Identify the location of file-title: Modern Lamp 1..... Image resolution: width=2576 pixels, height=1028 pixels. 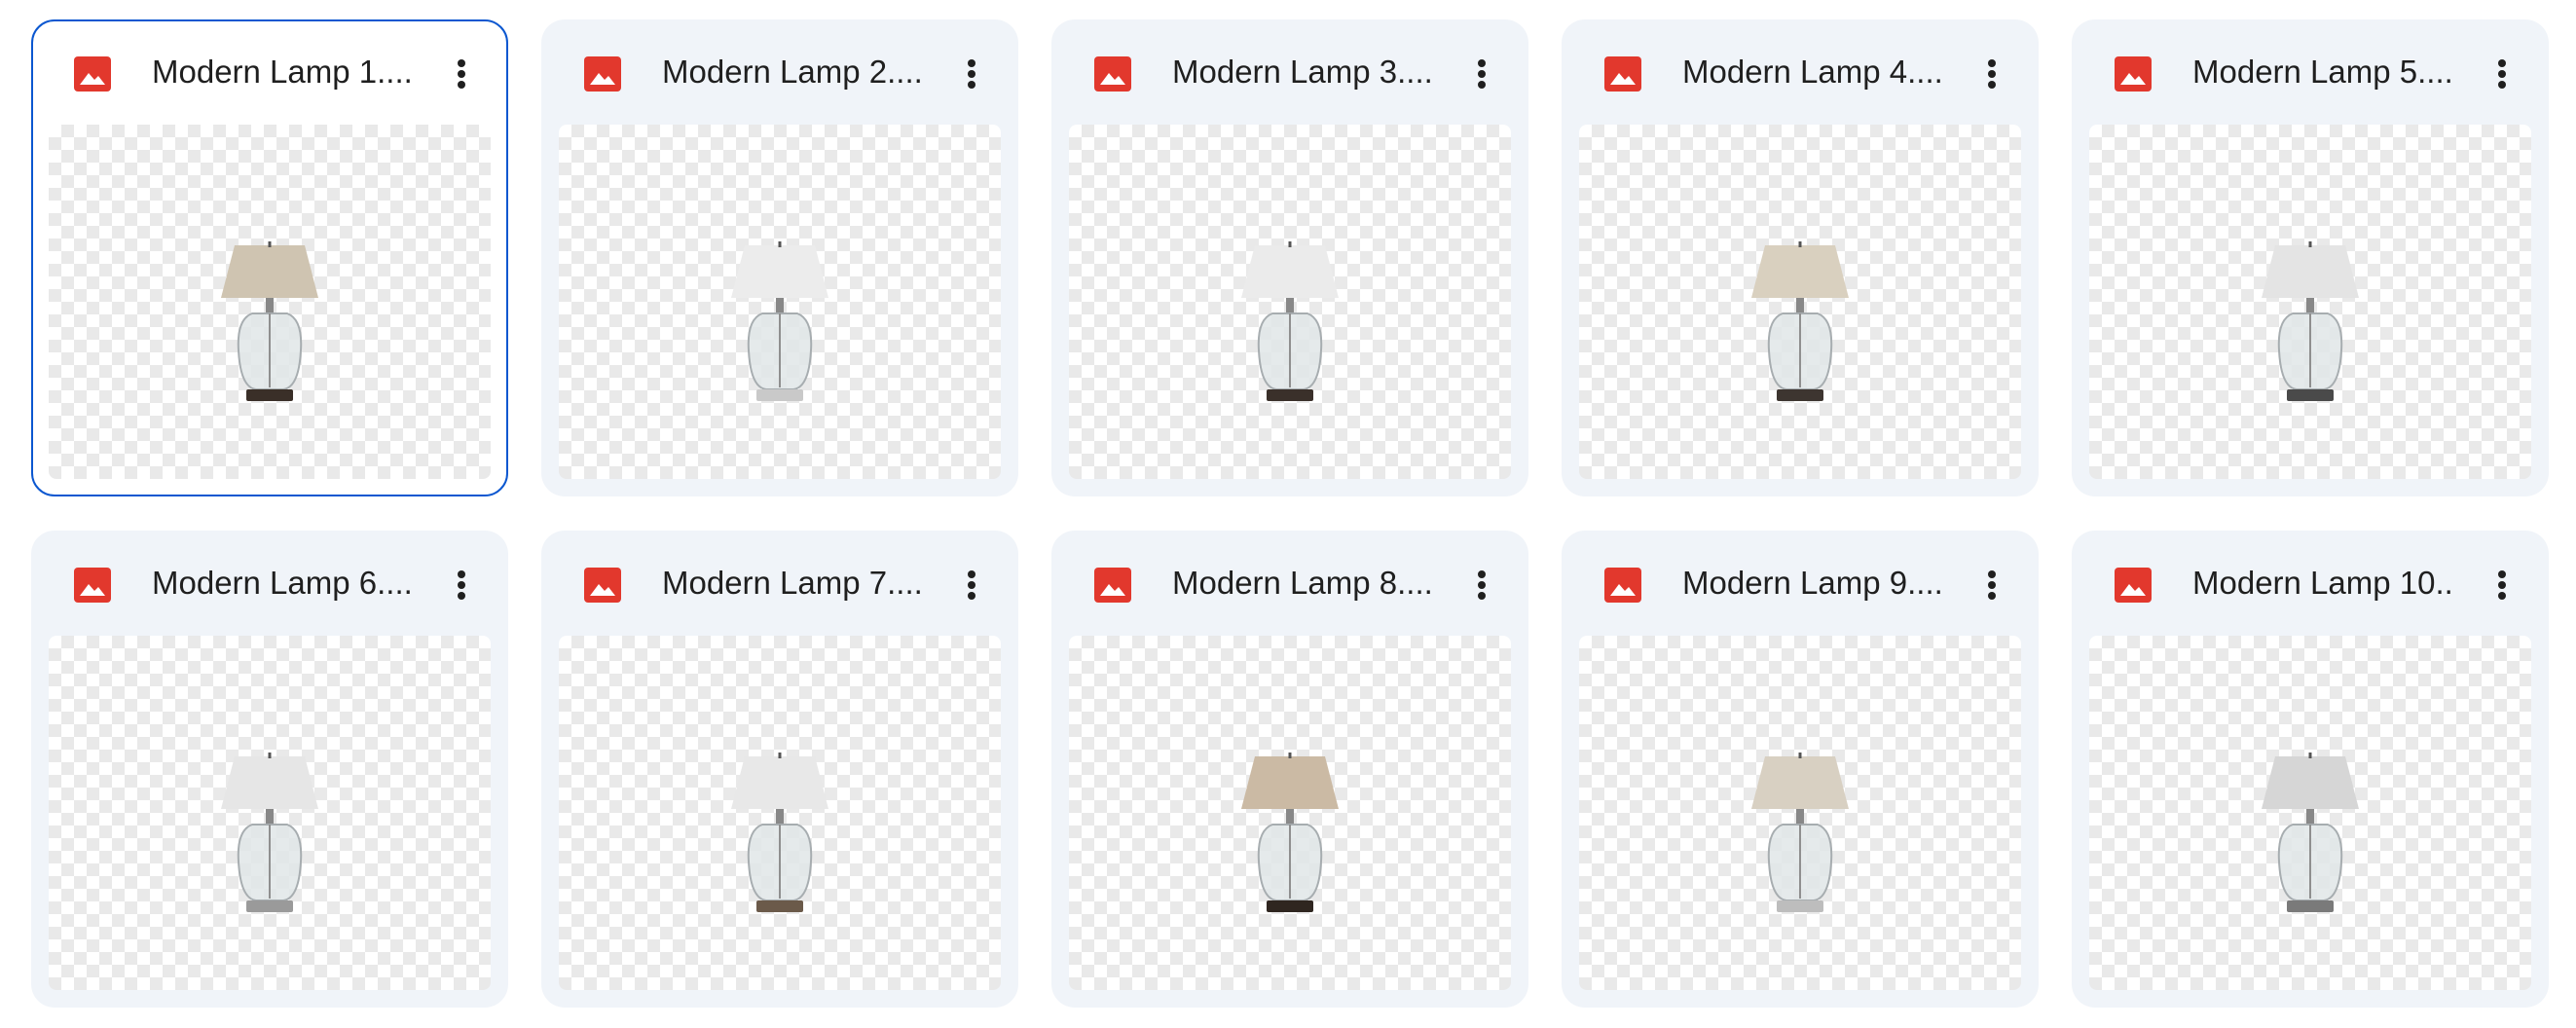
(282, 72).